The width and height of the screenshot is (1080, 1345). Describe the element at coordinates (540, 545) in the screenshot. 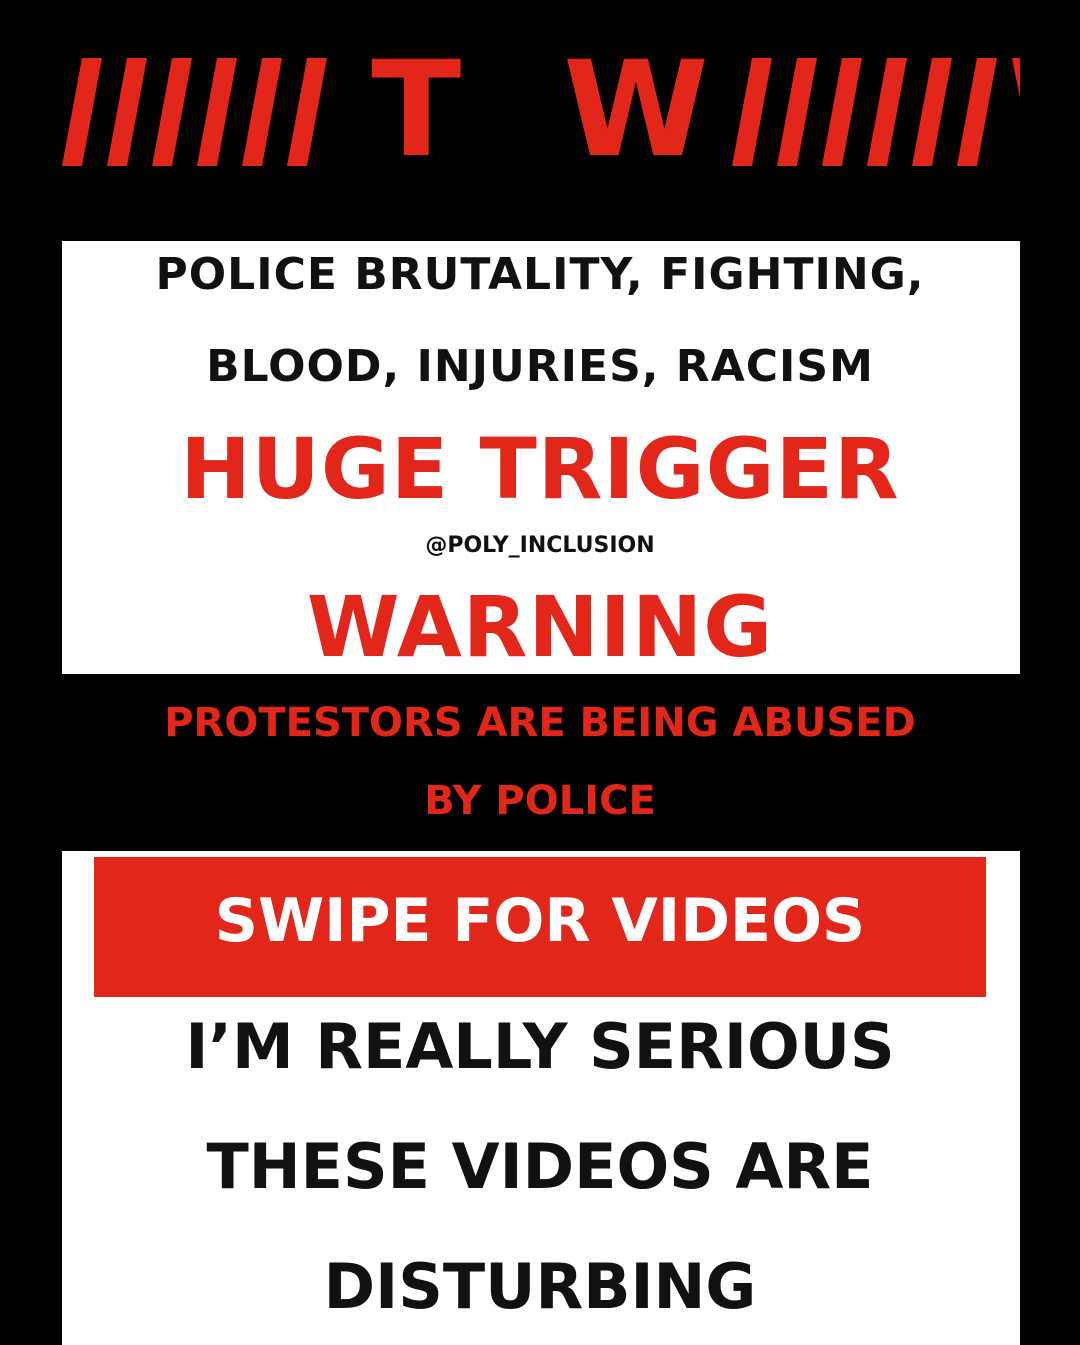

I see `account-handle: @POLY_INCLUSION` at that location.